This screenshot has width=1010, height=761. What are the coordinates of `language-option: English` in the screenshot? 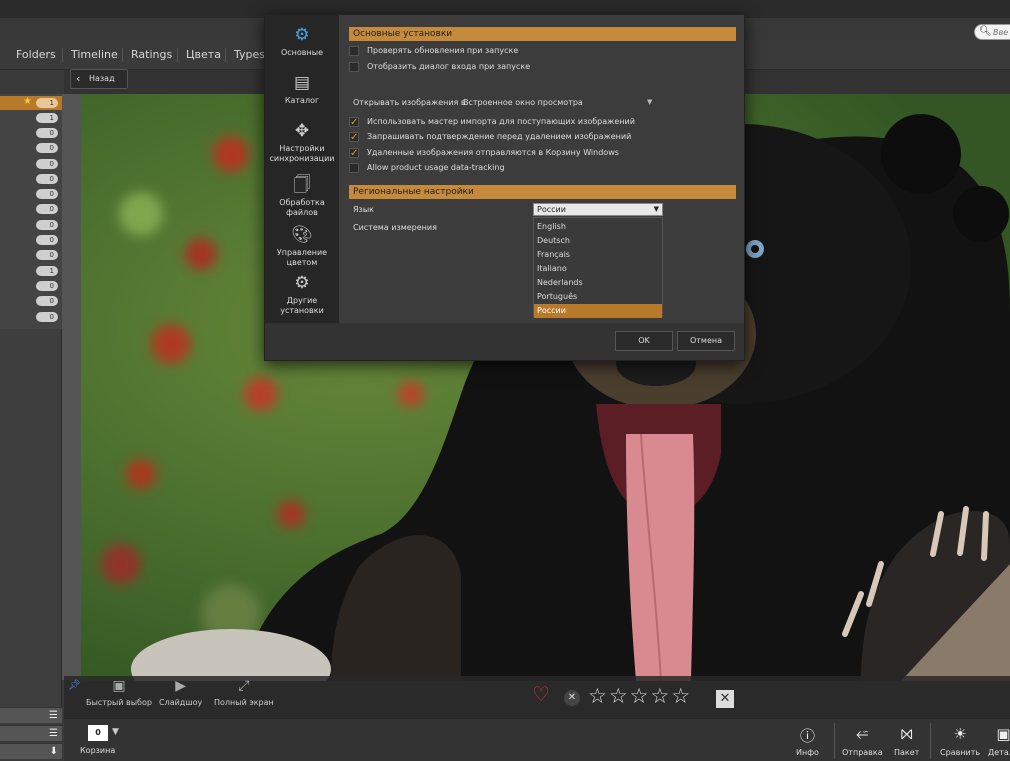 It's located at (598, 227).